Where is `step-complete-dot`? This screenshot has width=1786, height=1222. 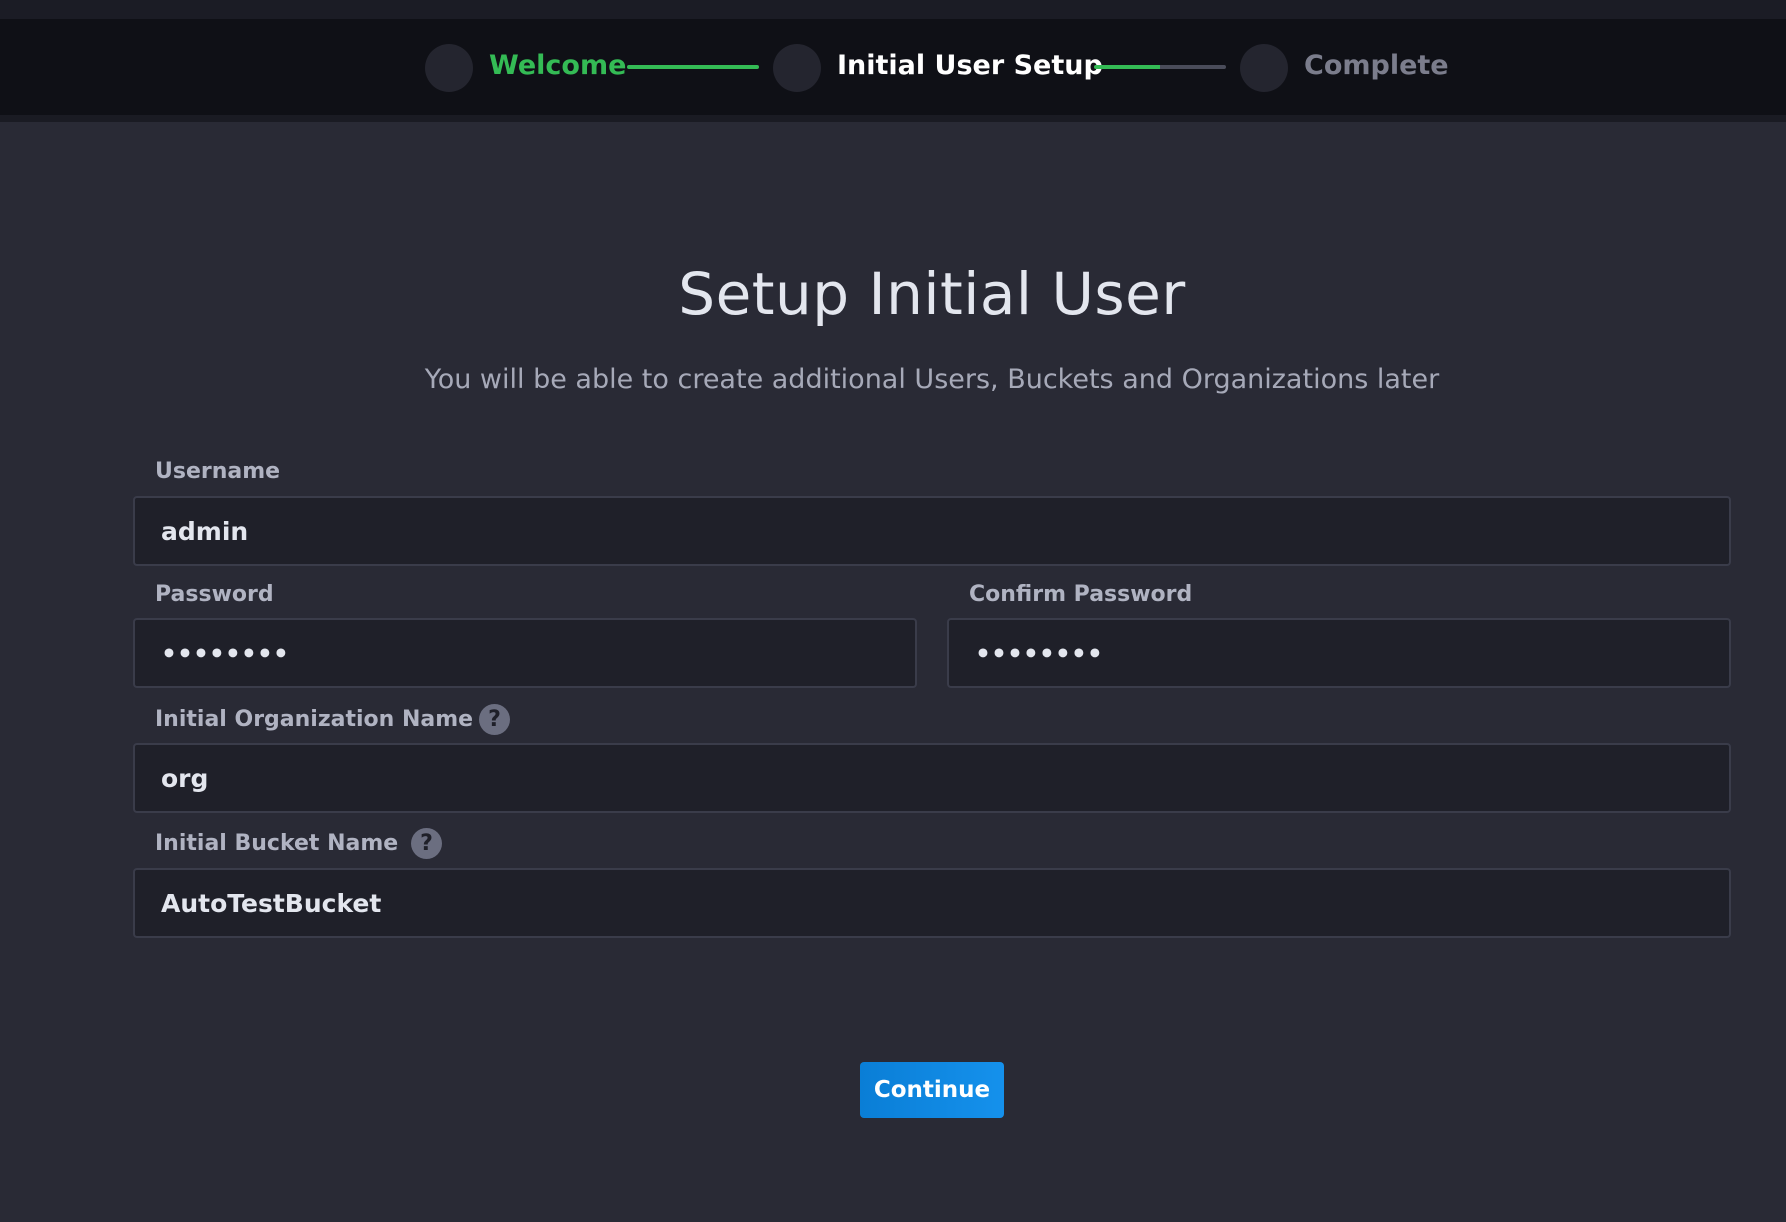 step-complete-dot is located at coordinates (1264, 68).